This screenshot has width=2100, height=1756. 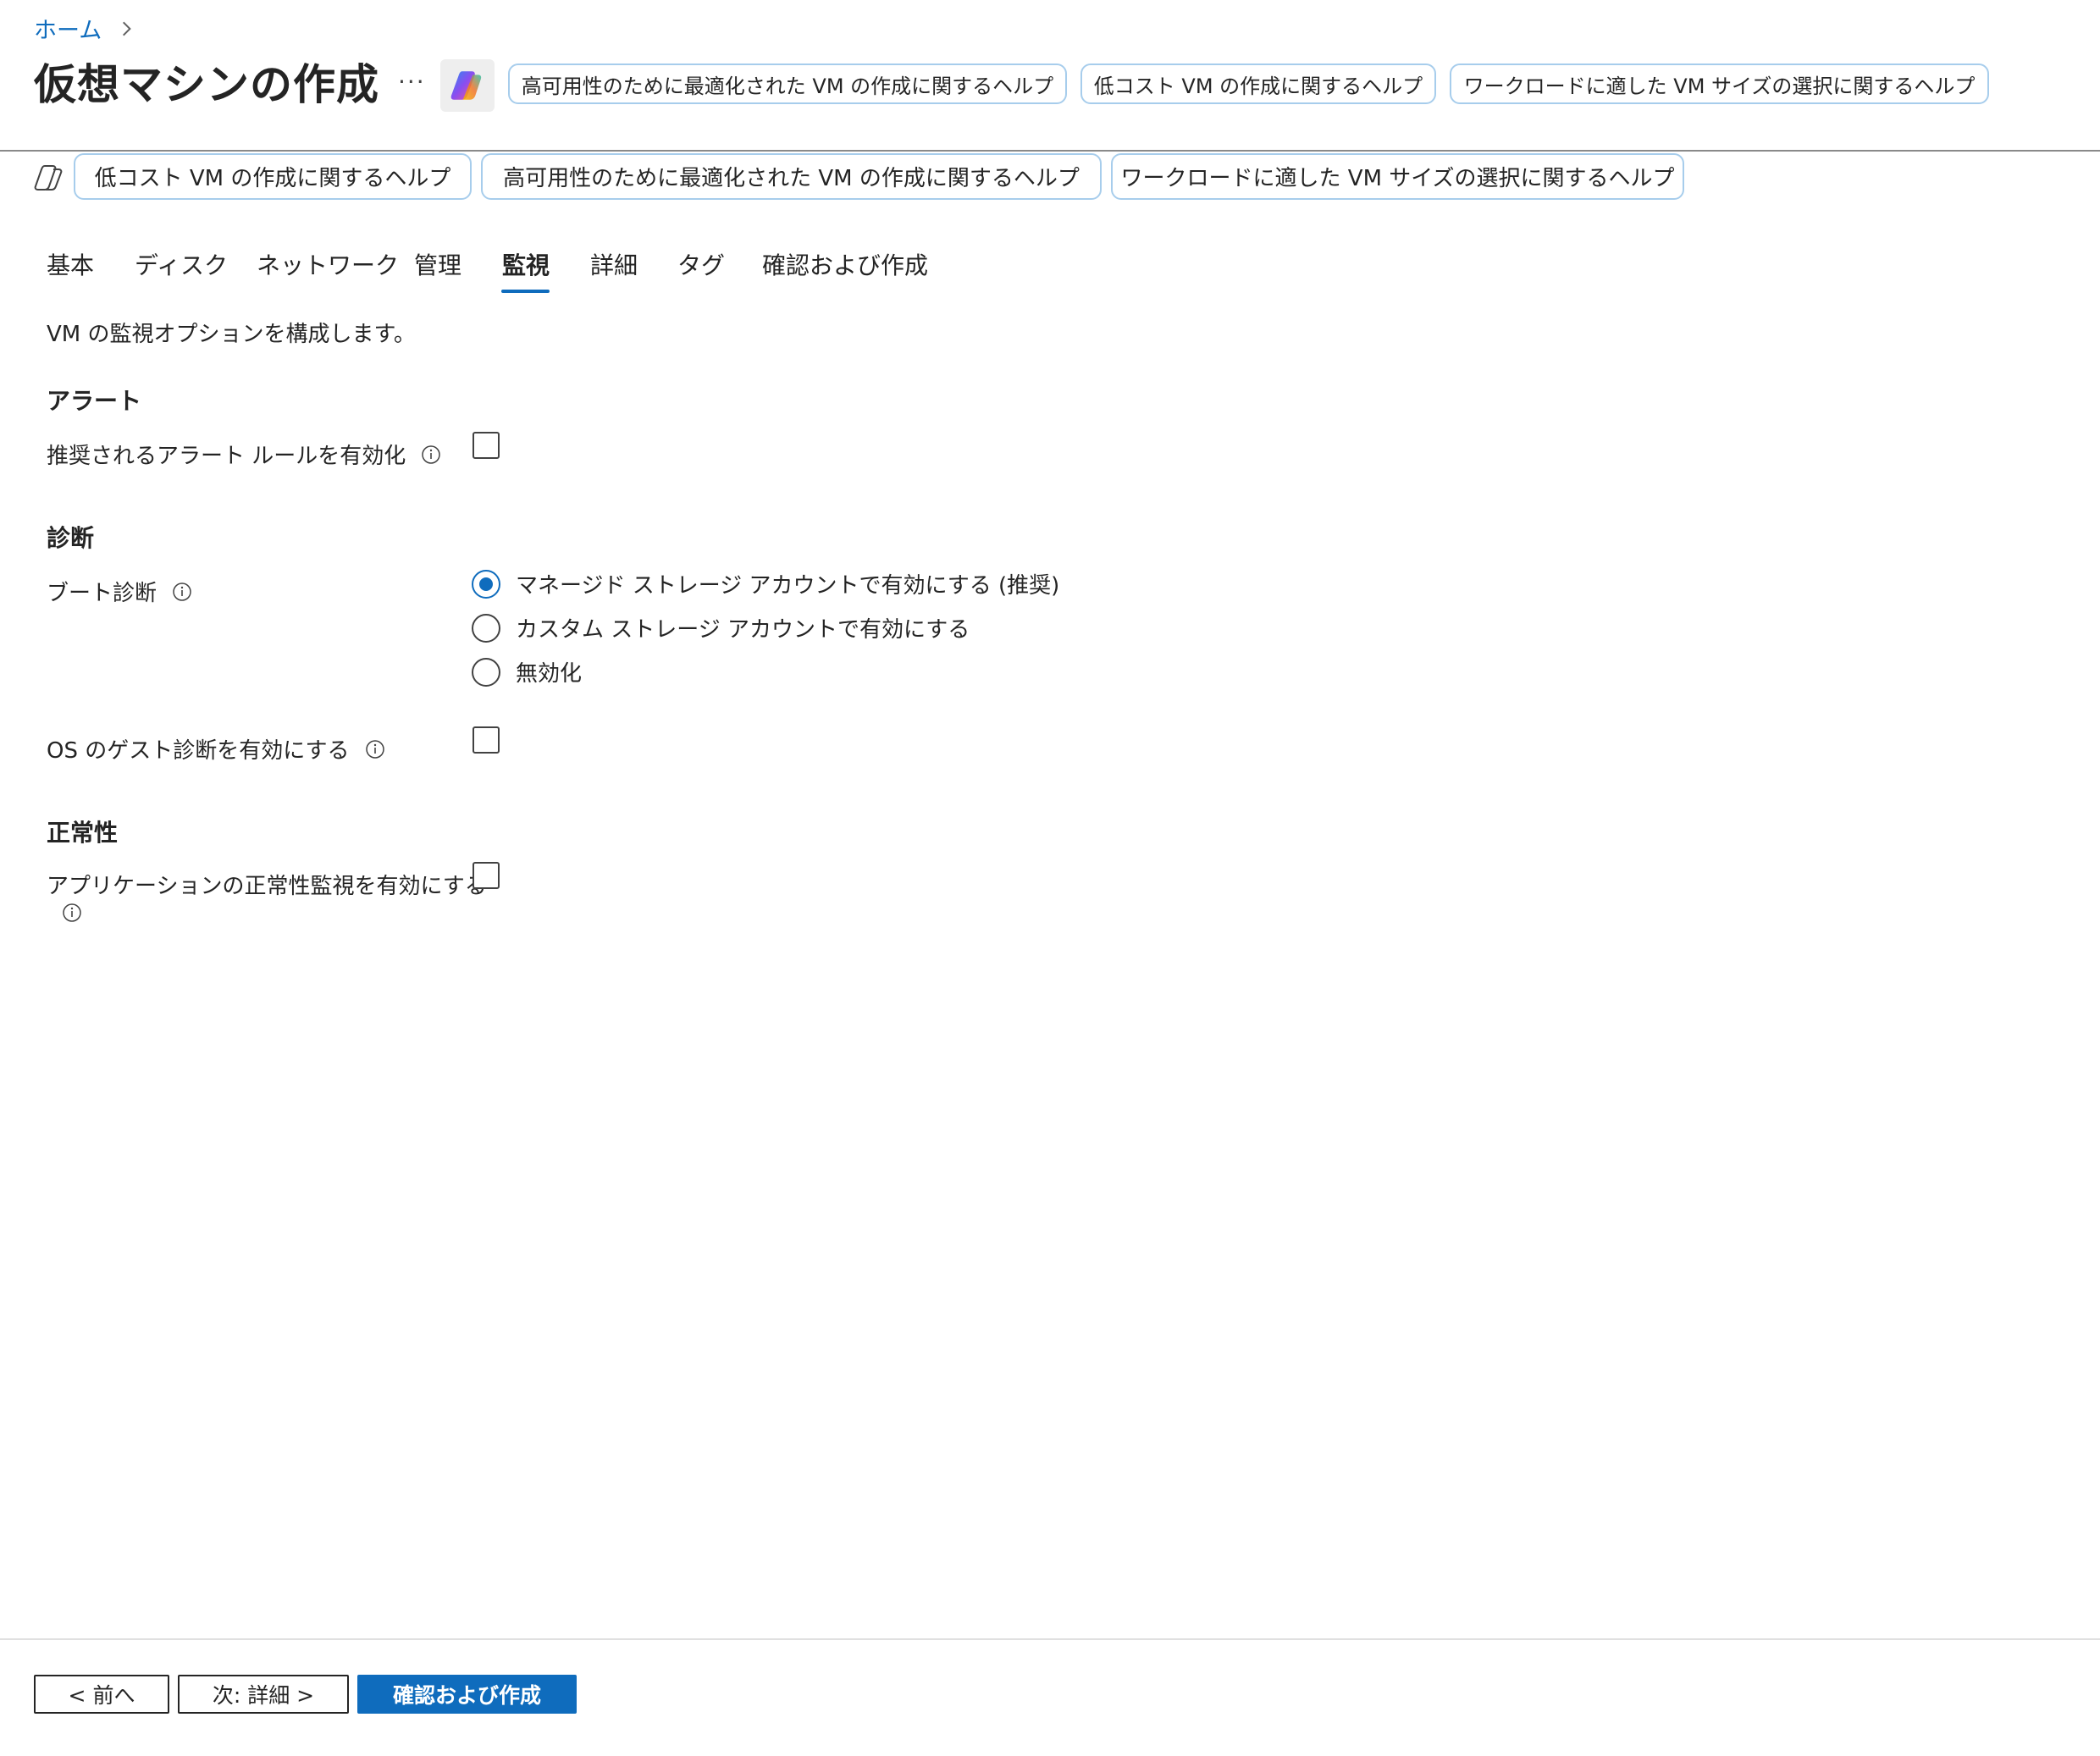 What do you see at coordinates (226, 457) in the screenshot?
I see `recommended-alert-rules-label: 推奨されるアラート ルールを有効化` at bounding box center [226, 457].